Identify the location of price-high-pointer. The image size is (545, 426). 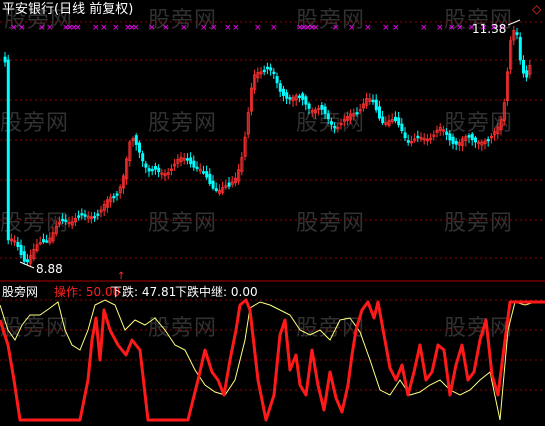
(514, 22).